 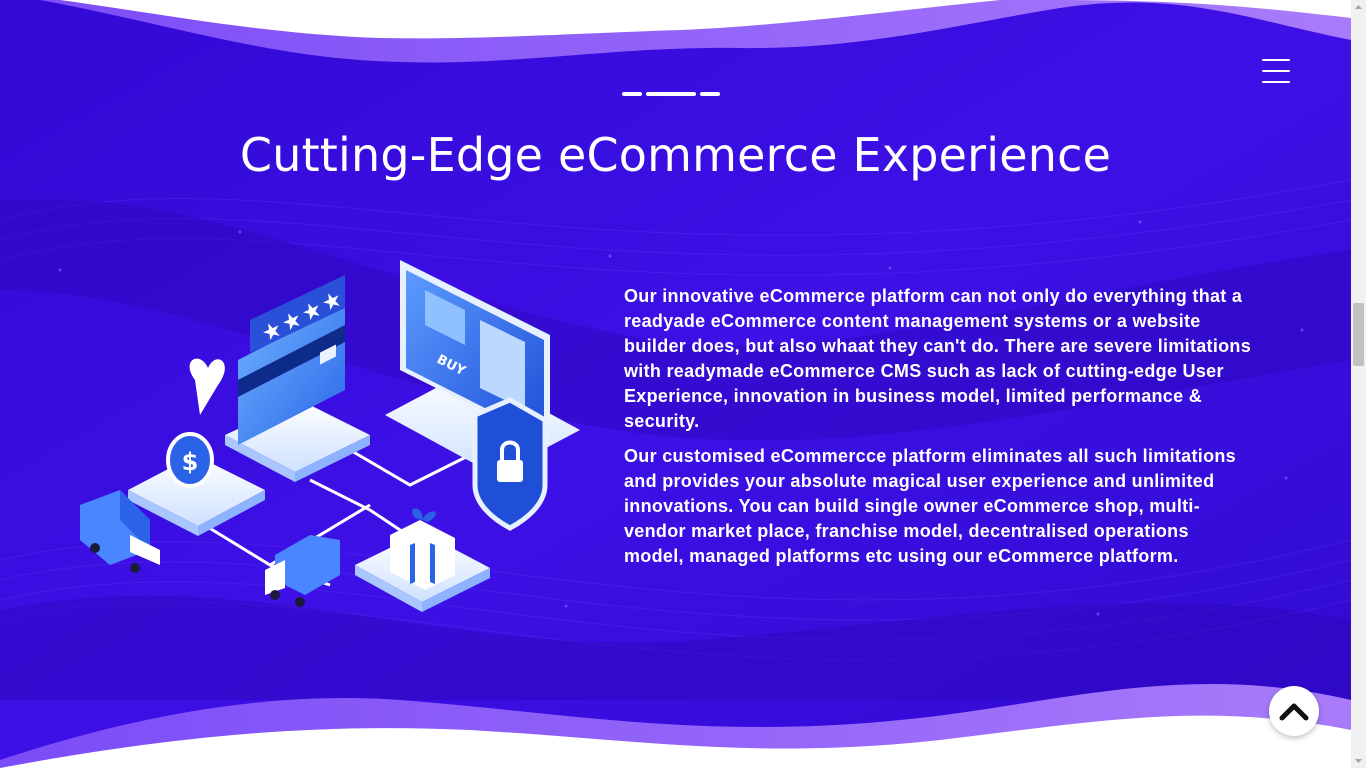 I want to click on scroll-down-arrow-icon, so click(x=1358, y=760).